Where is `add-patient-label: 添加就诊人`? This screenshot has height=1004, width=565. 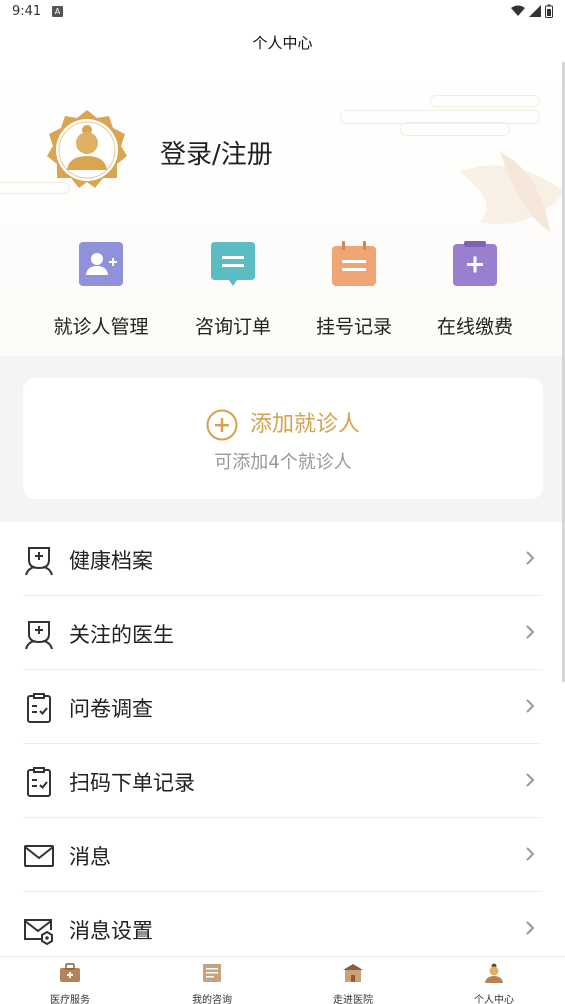 add-patient-label: 添加就诊人 is located at coordinates (304, 424).